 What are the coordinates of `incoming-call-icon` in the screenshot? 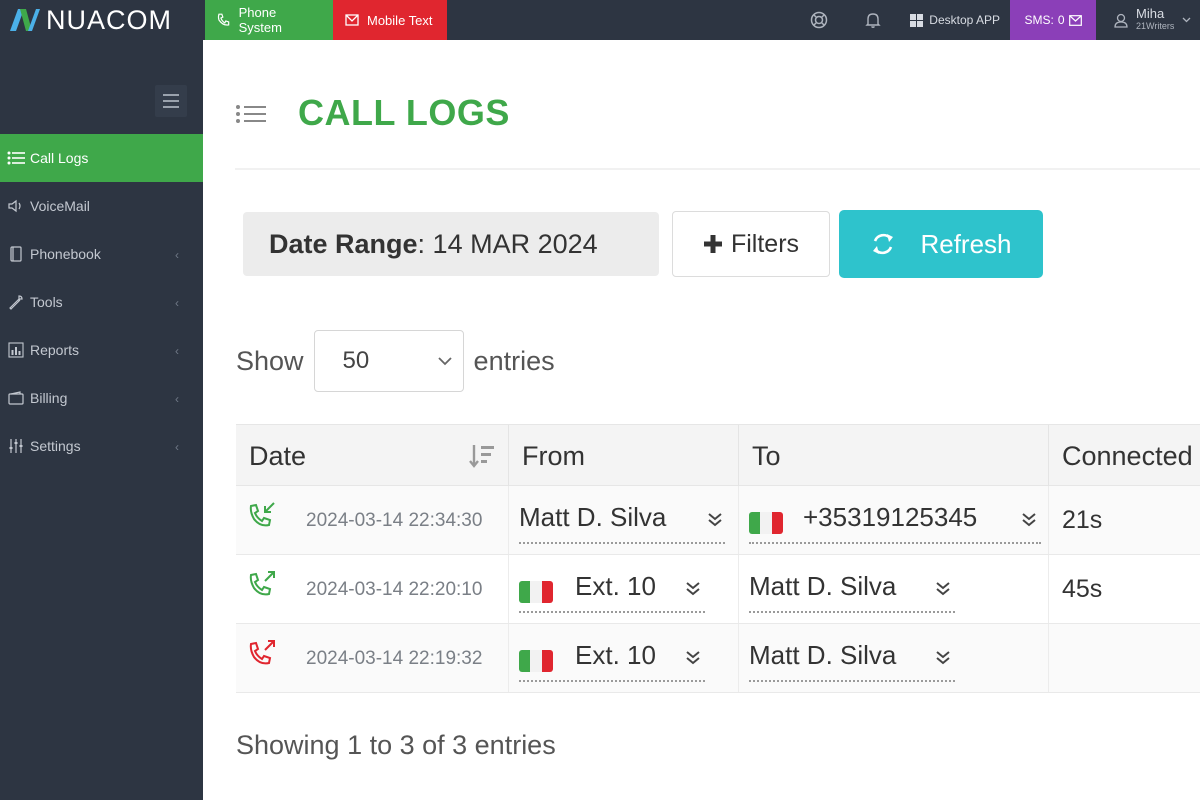 It's located at (262, 514).